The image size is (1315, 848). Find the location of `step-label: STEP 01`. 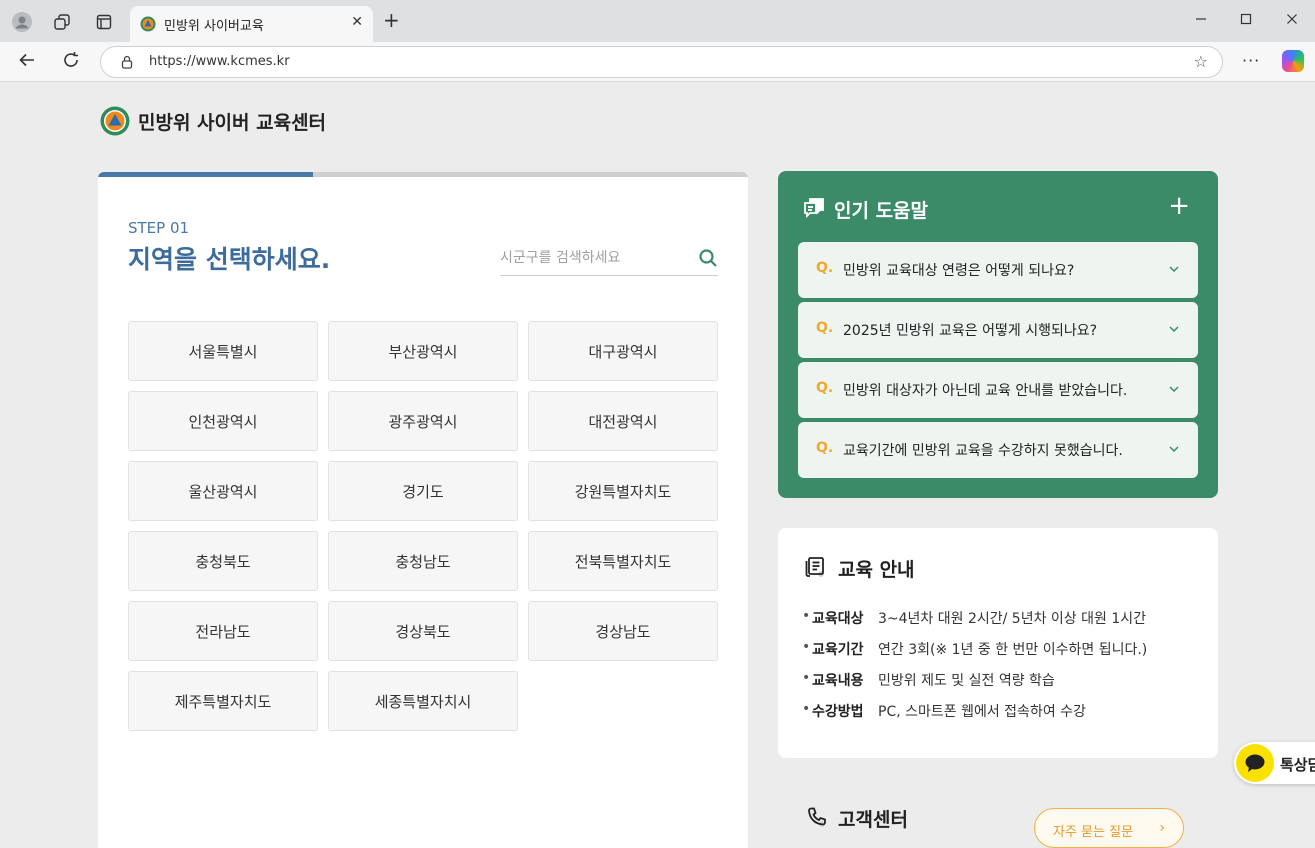

step-label: STEP 01 is located at coordinates (159, 228).